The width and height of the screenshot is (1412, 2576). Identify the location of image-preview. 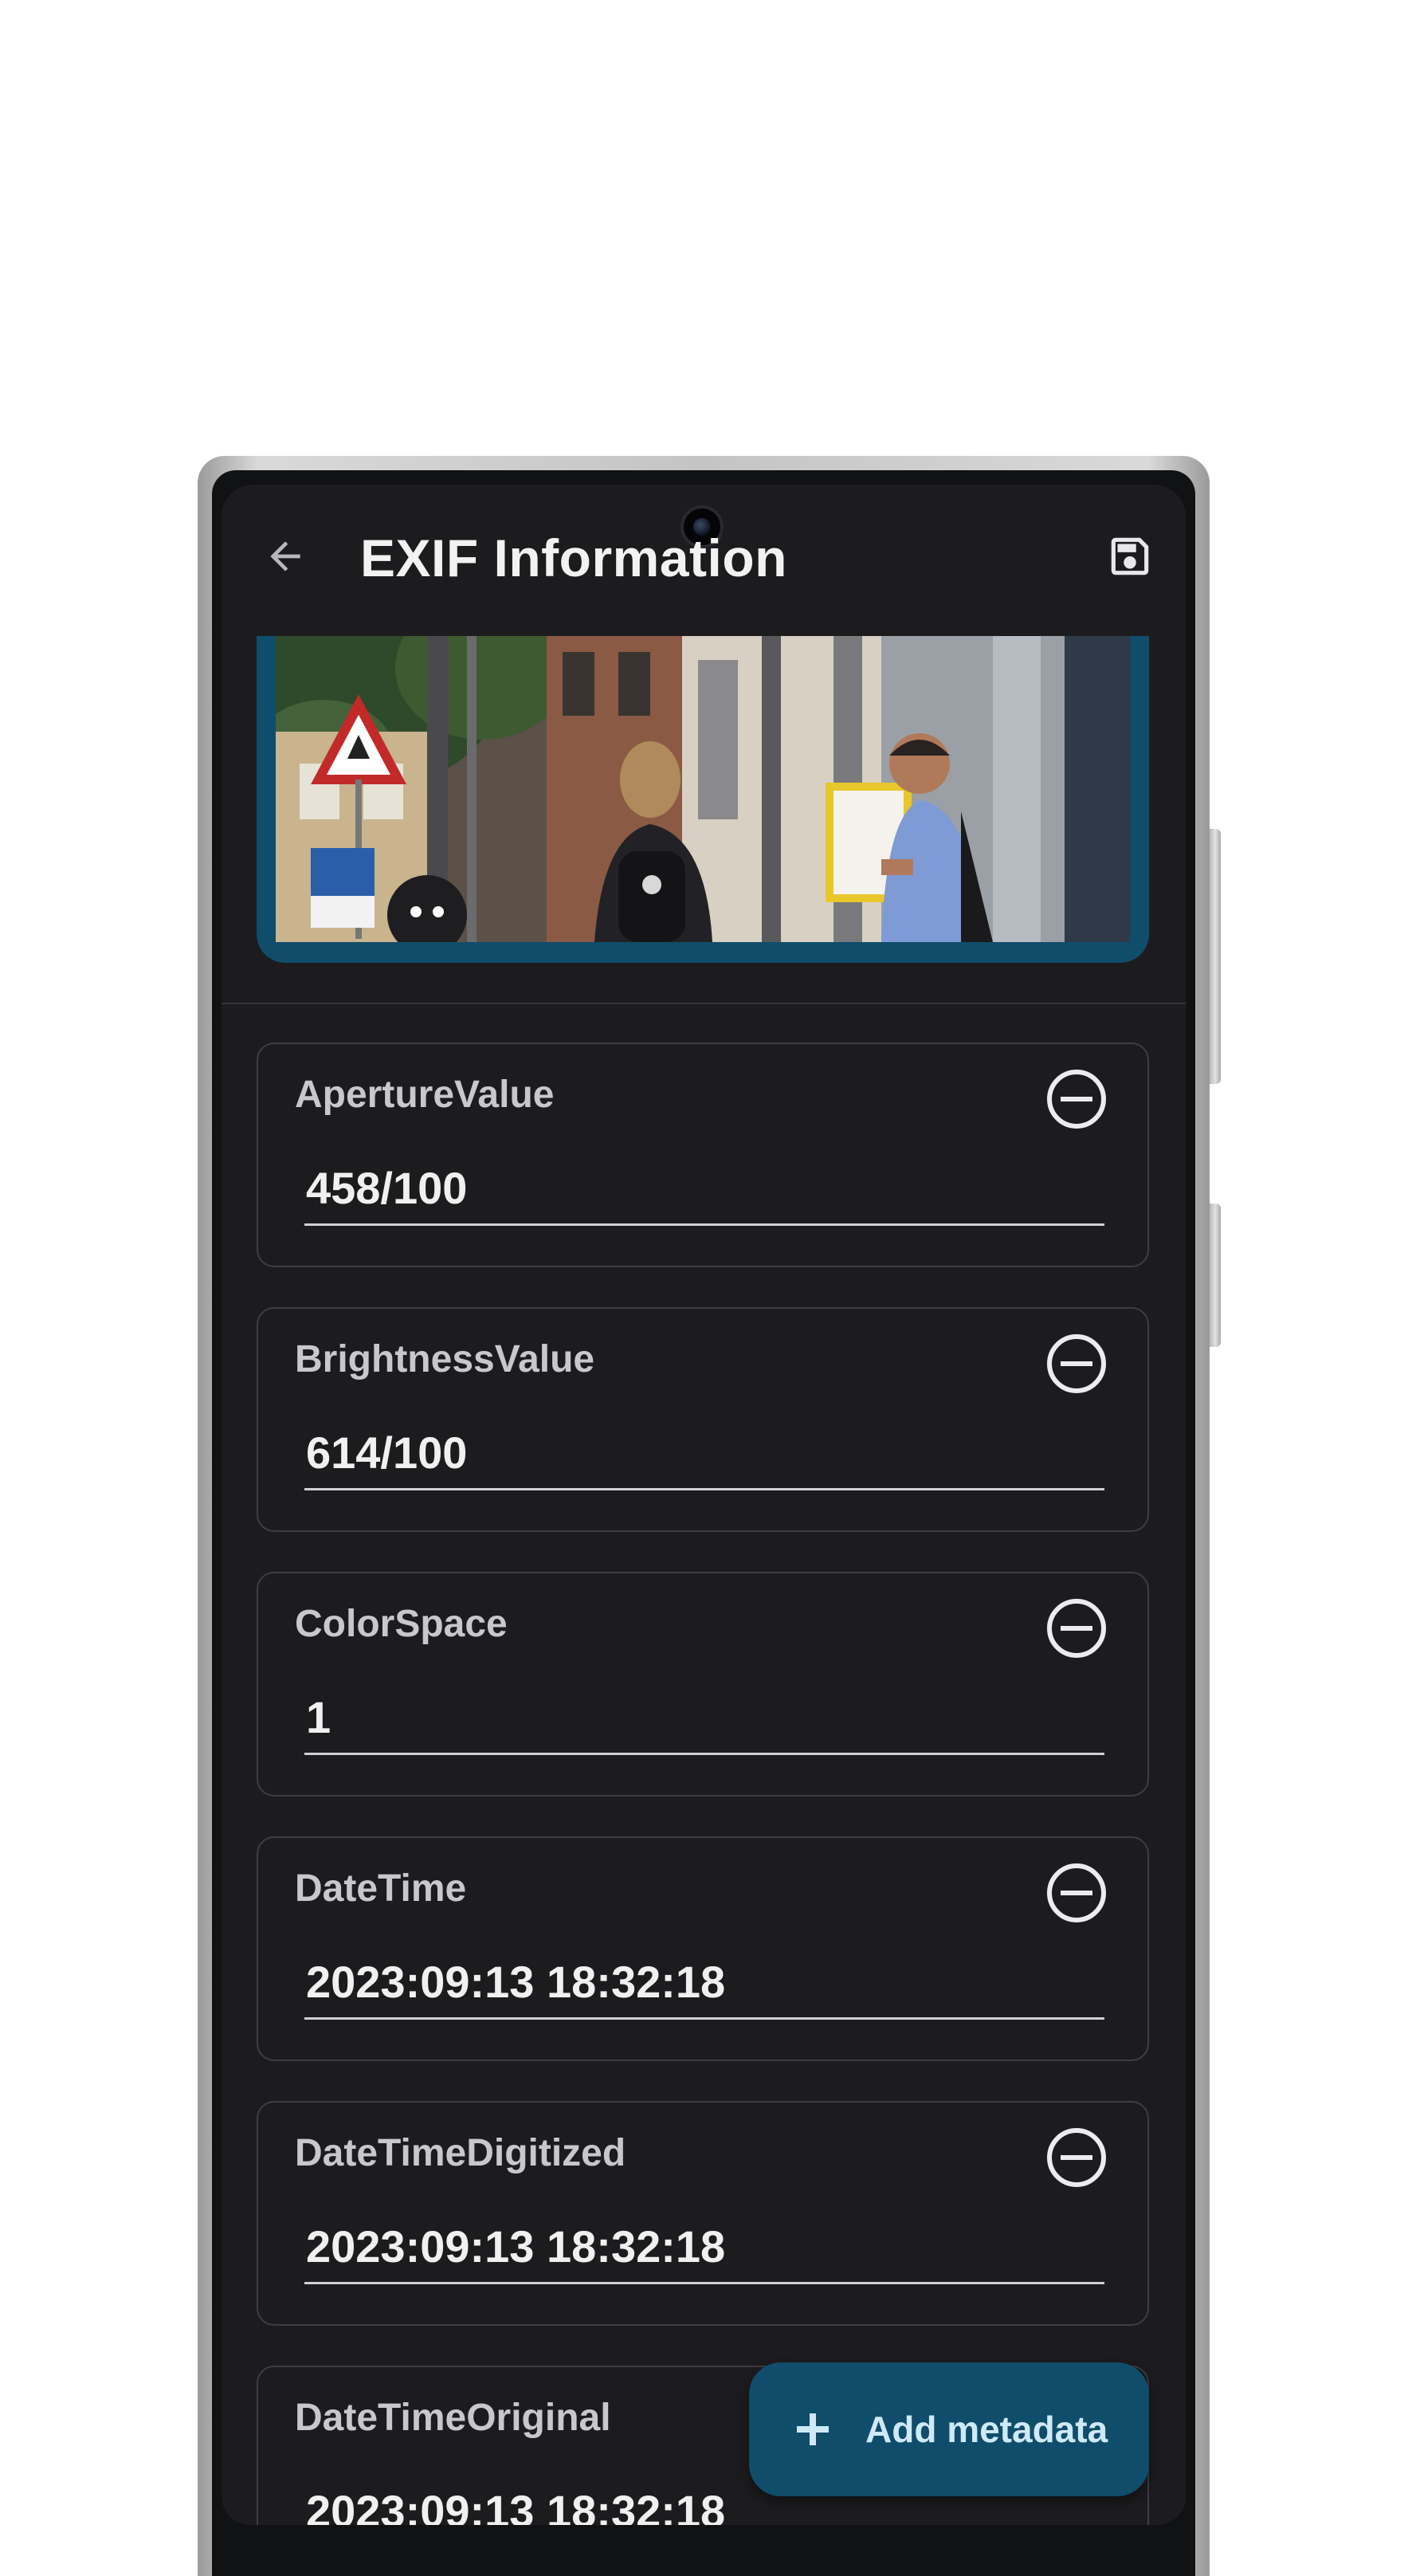
(703, 799).